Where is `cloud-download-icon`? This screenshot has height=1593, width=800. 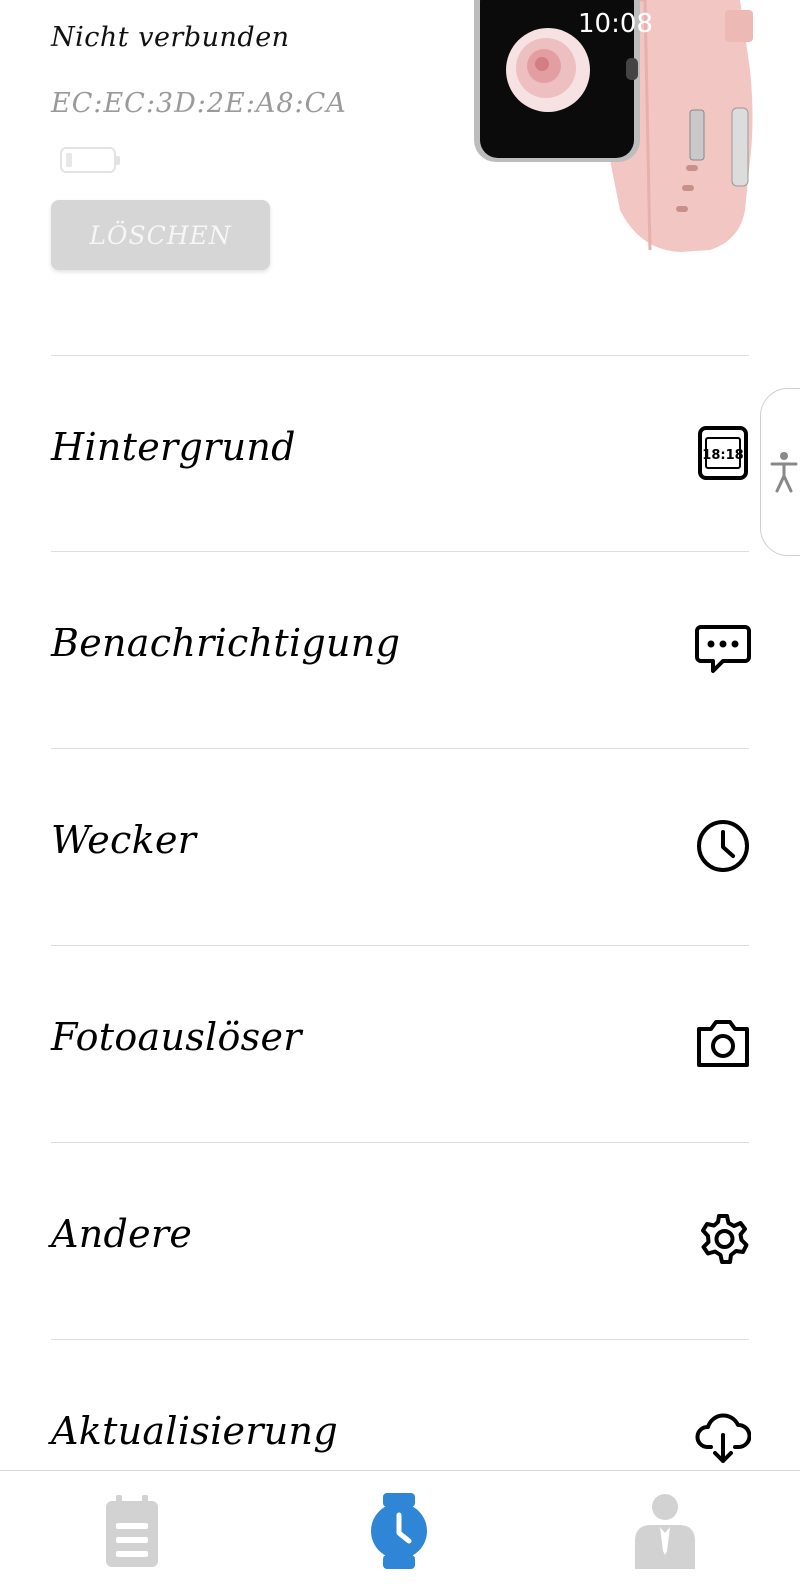 cloud-download-icon is located at coordinates (723, 1438).